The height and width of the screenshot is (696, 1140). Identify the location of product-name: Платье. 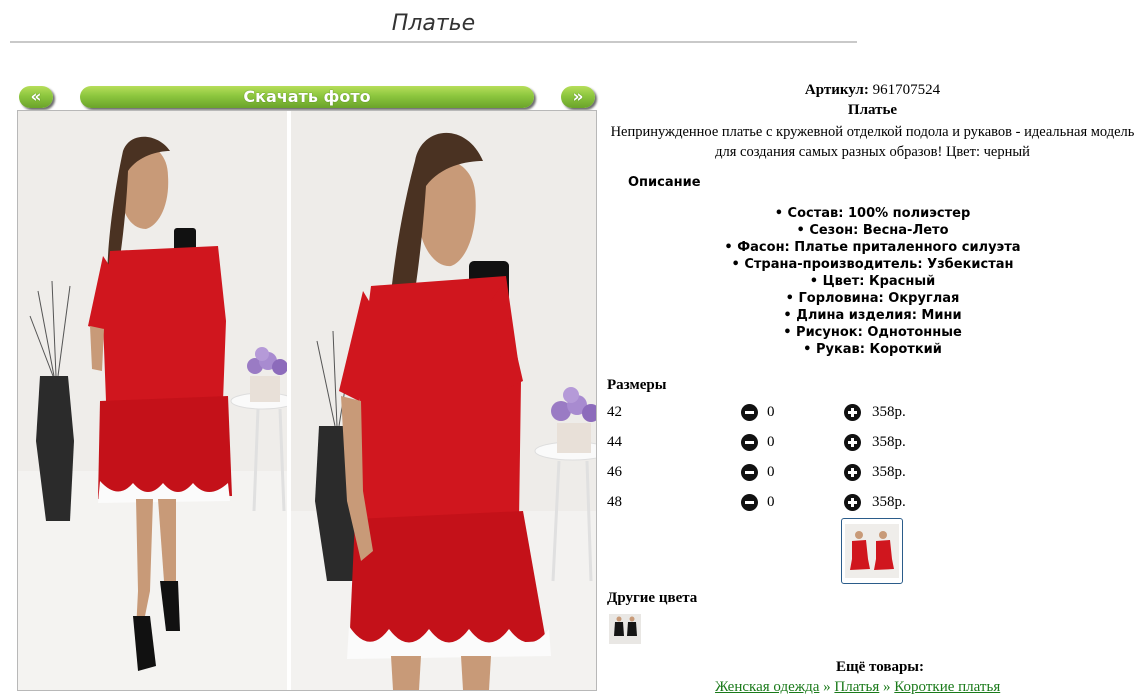
(872, 110).